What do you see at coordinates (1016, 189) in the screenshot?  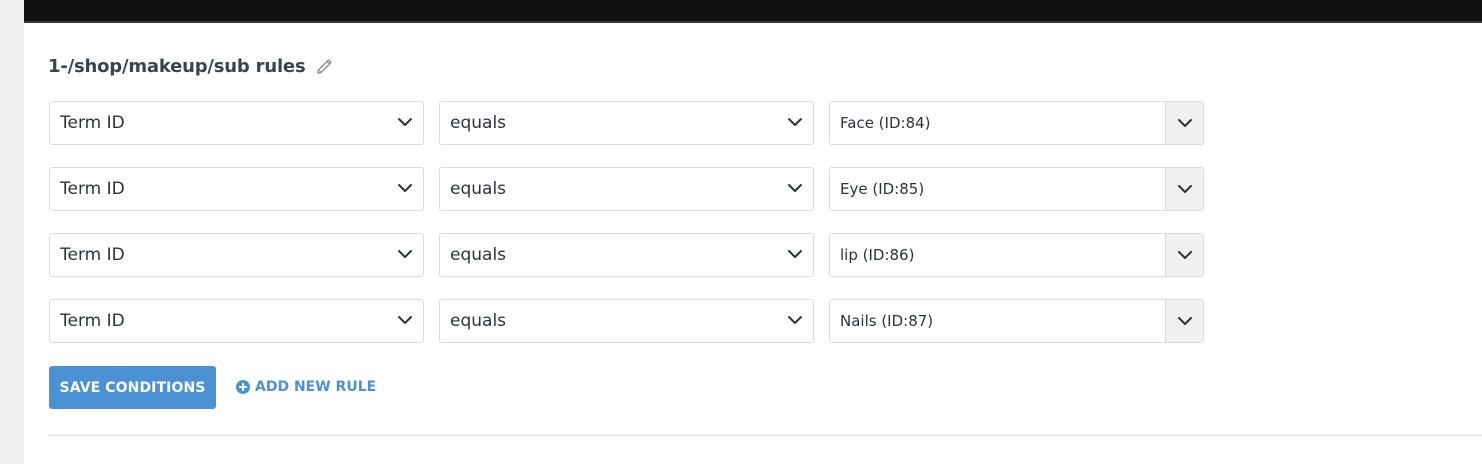 I see `value-select: Eye (ID:85)` at bounding box center [1016, 189].